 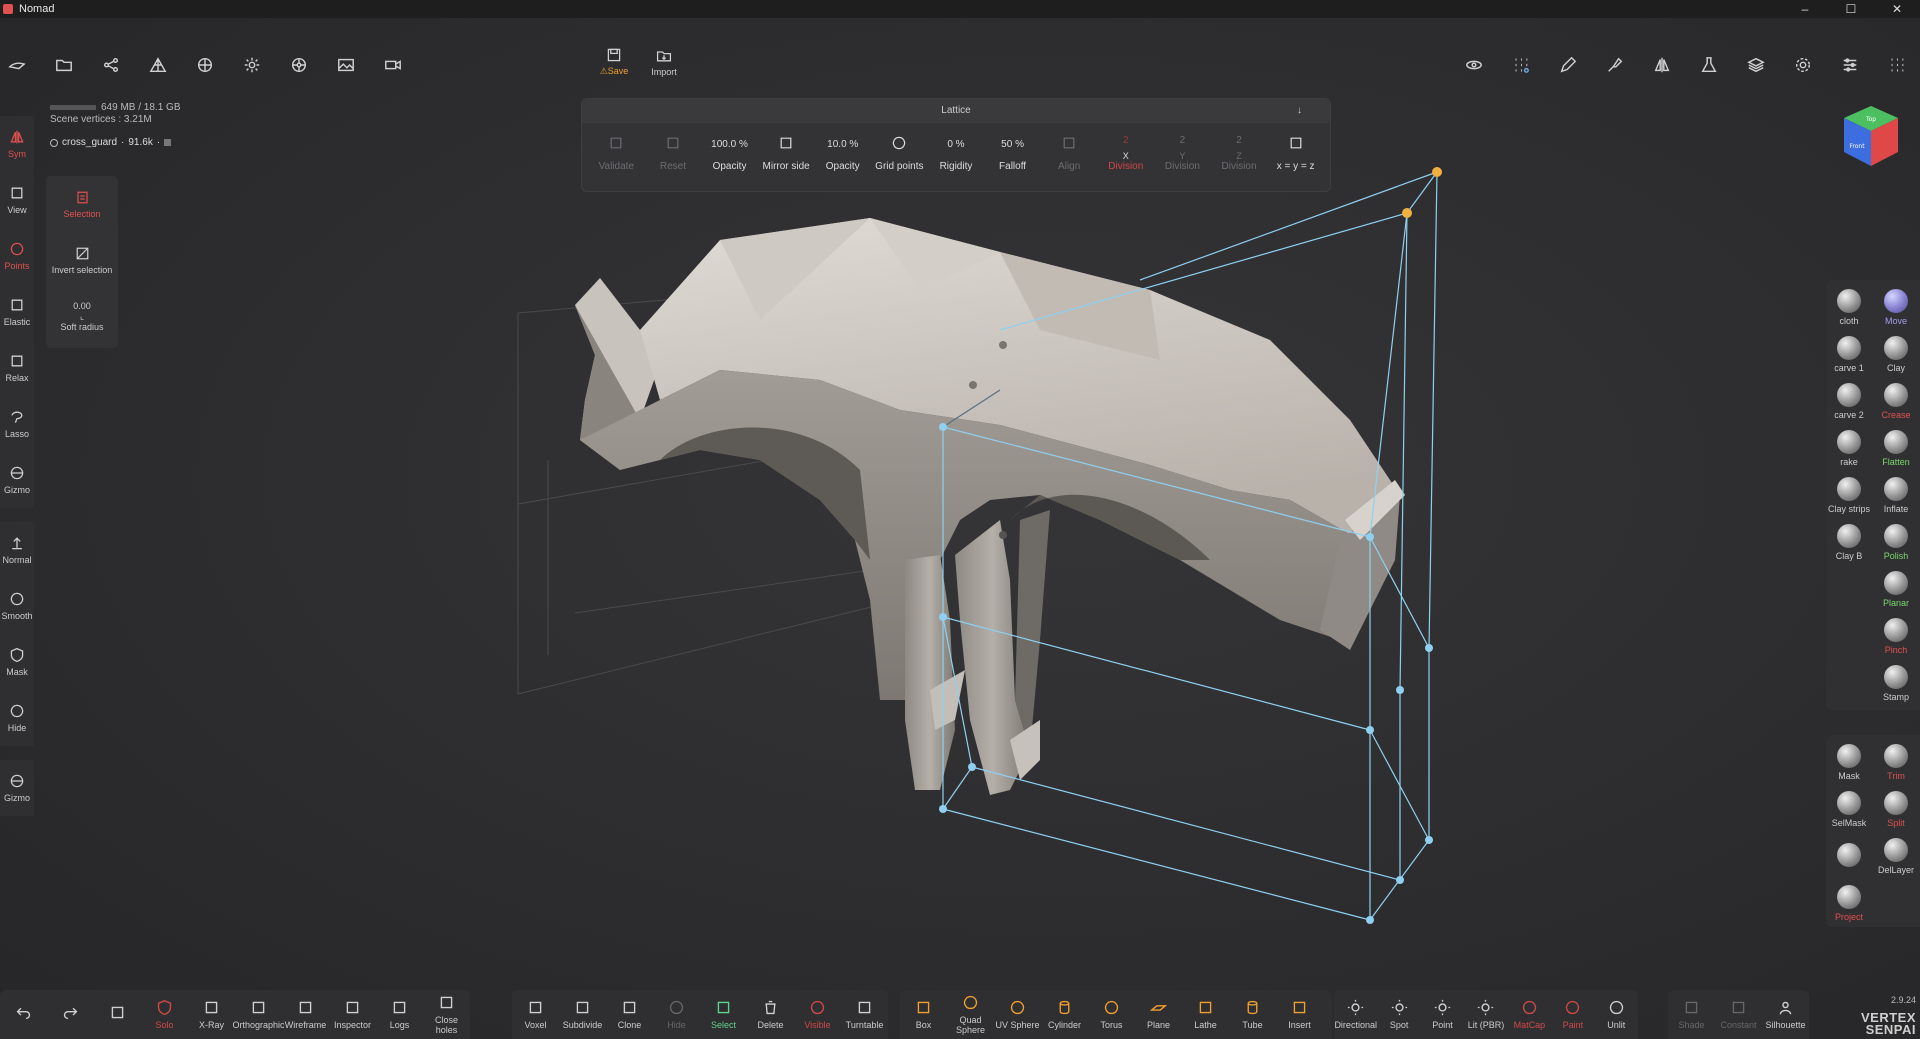 What do you see at coordinates (1805, 9) in the screenshot?
I see `minimize-button: –` at bounding box center [1805, 9].